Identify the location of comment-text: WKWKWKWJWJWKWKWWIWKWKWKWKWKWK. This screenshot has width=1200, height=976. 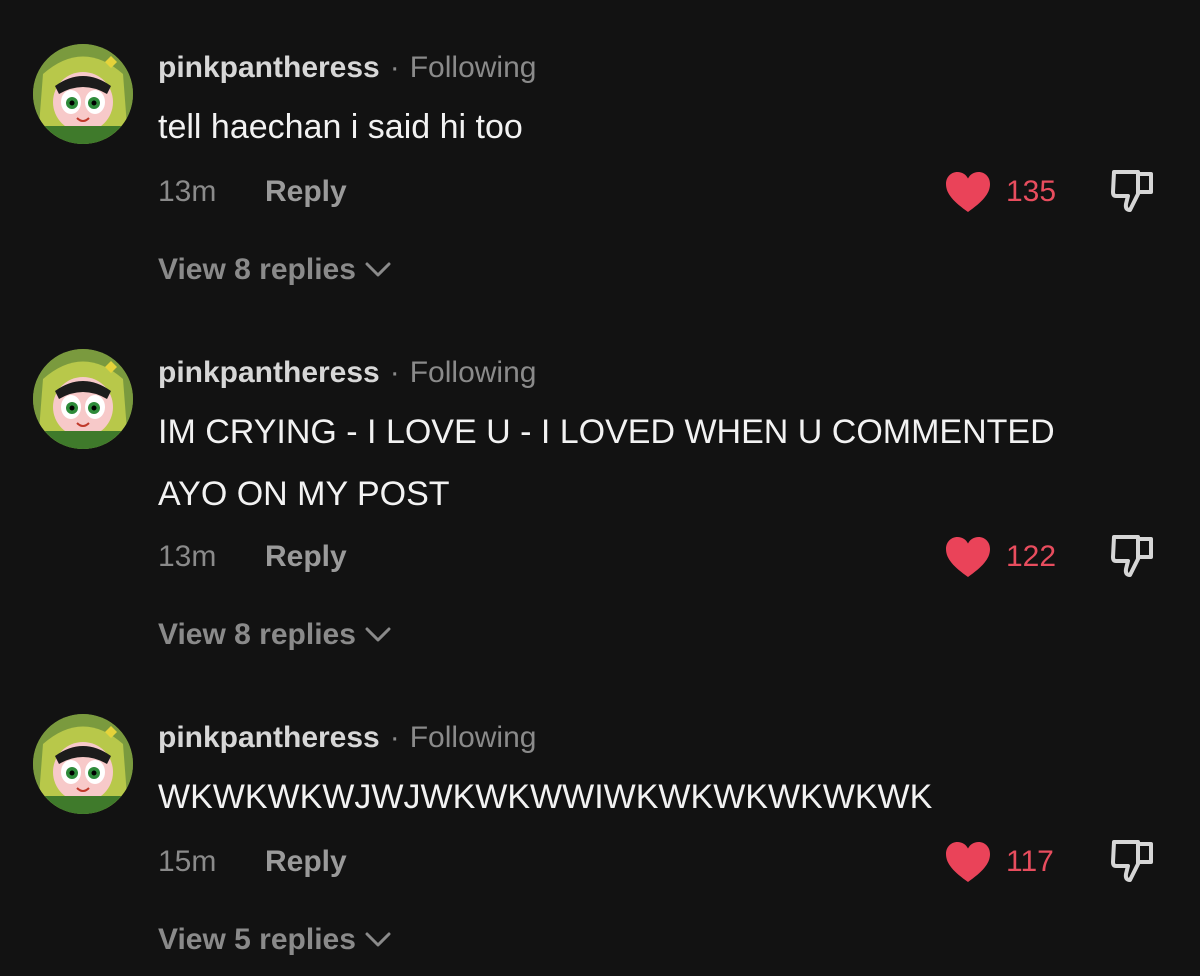
(545, 797).